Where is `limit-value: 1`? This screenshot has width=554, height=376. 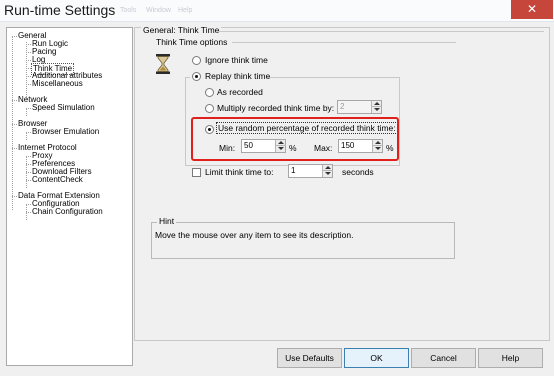
limit-value: 1 is located at coordinates (293, 170).